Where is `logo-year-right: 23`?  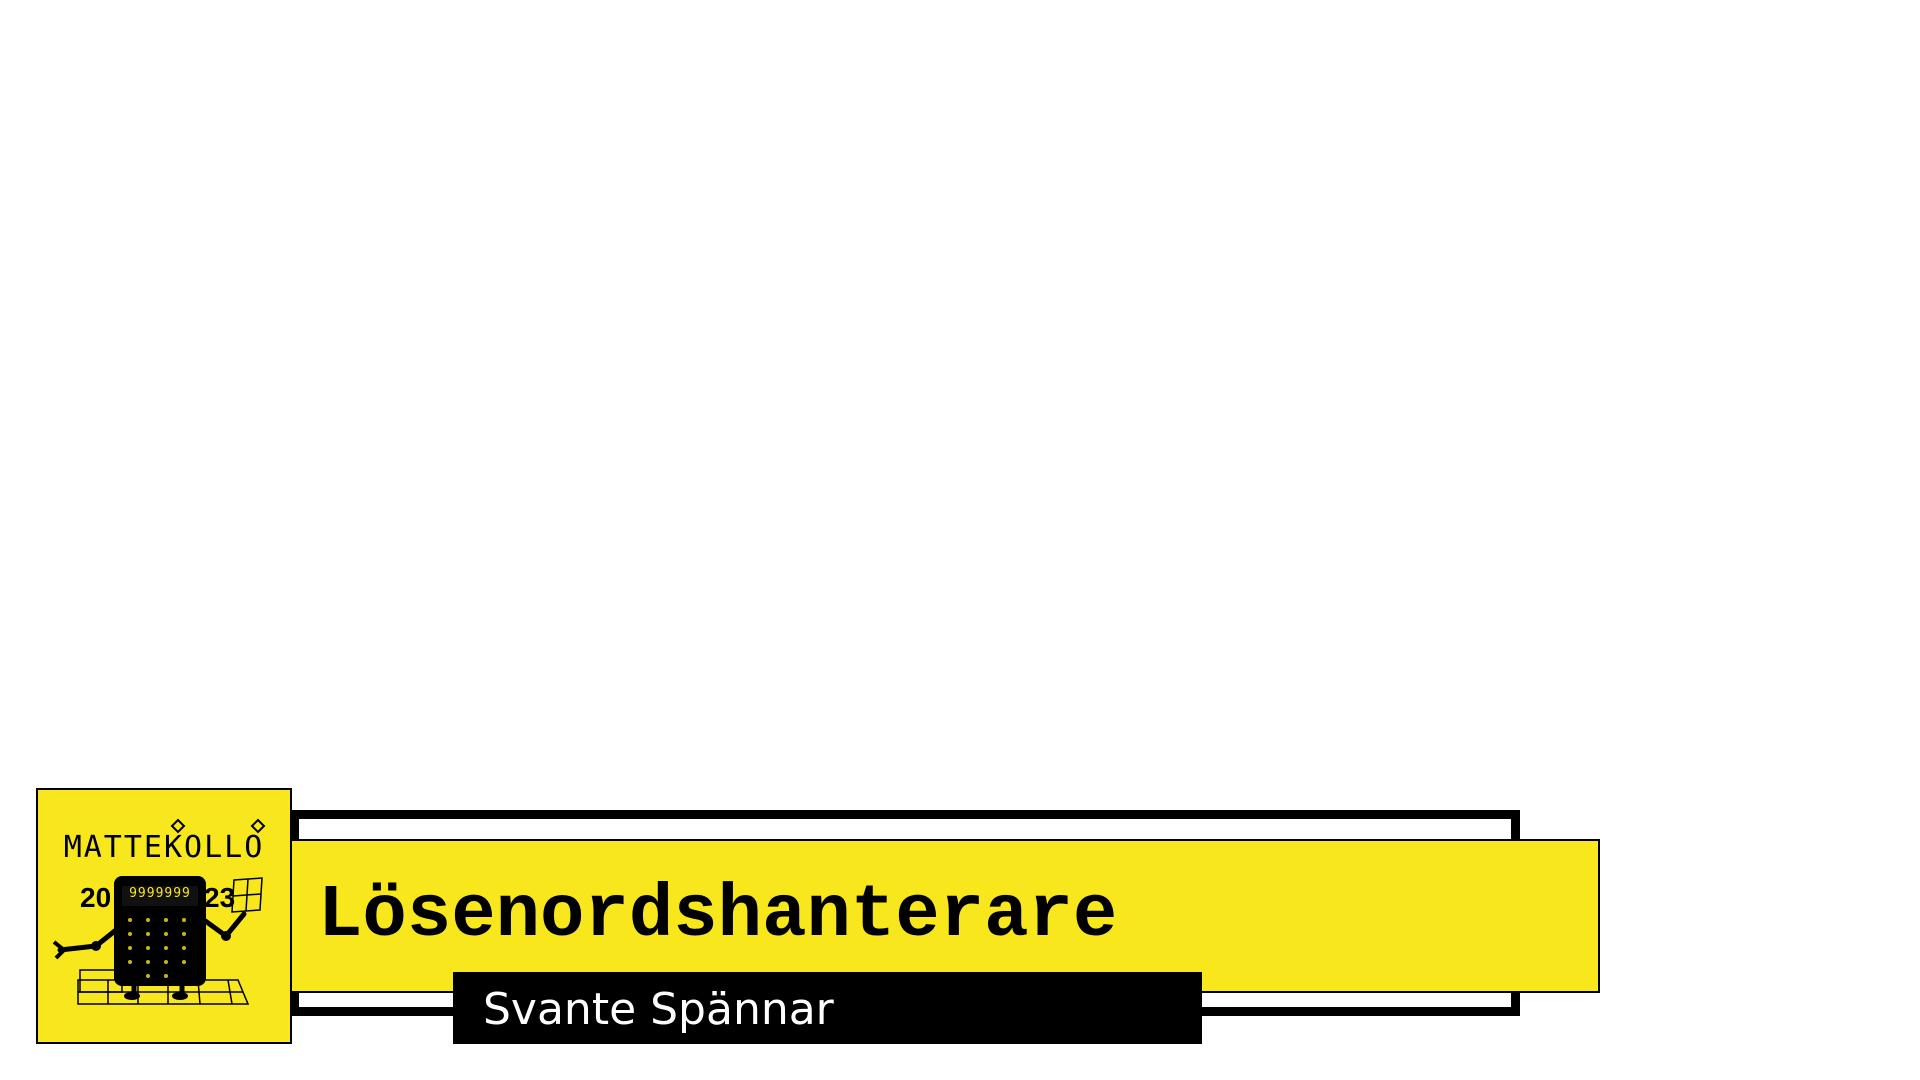
logo-year-right: 23 is located at coordinates (220, 897).